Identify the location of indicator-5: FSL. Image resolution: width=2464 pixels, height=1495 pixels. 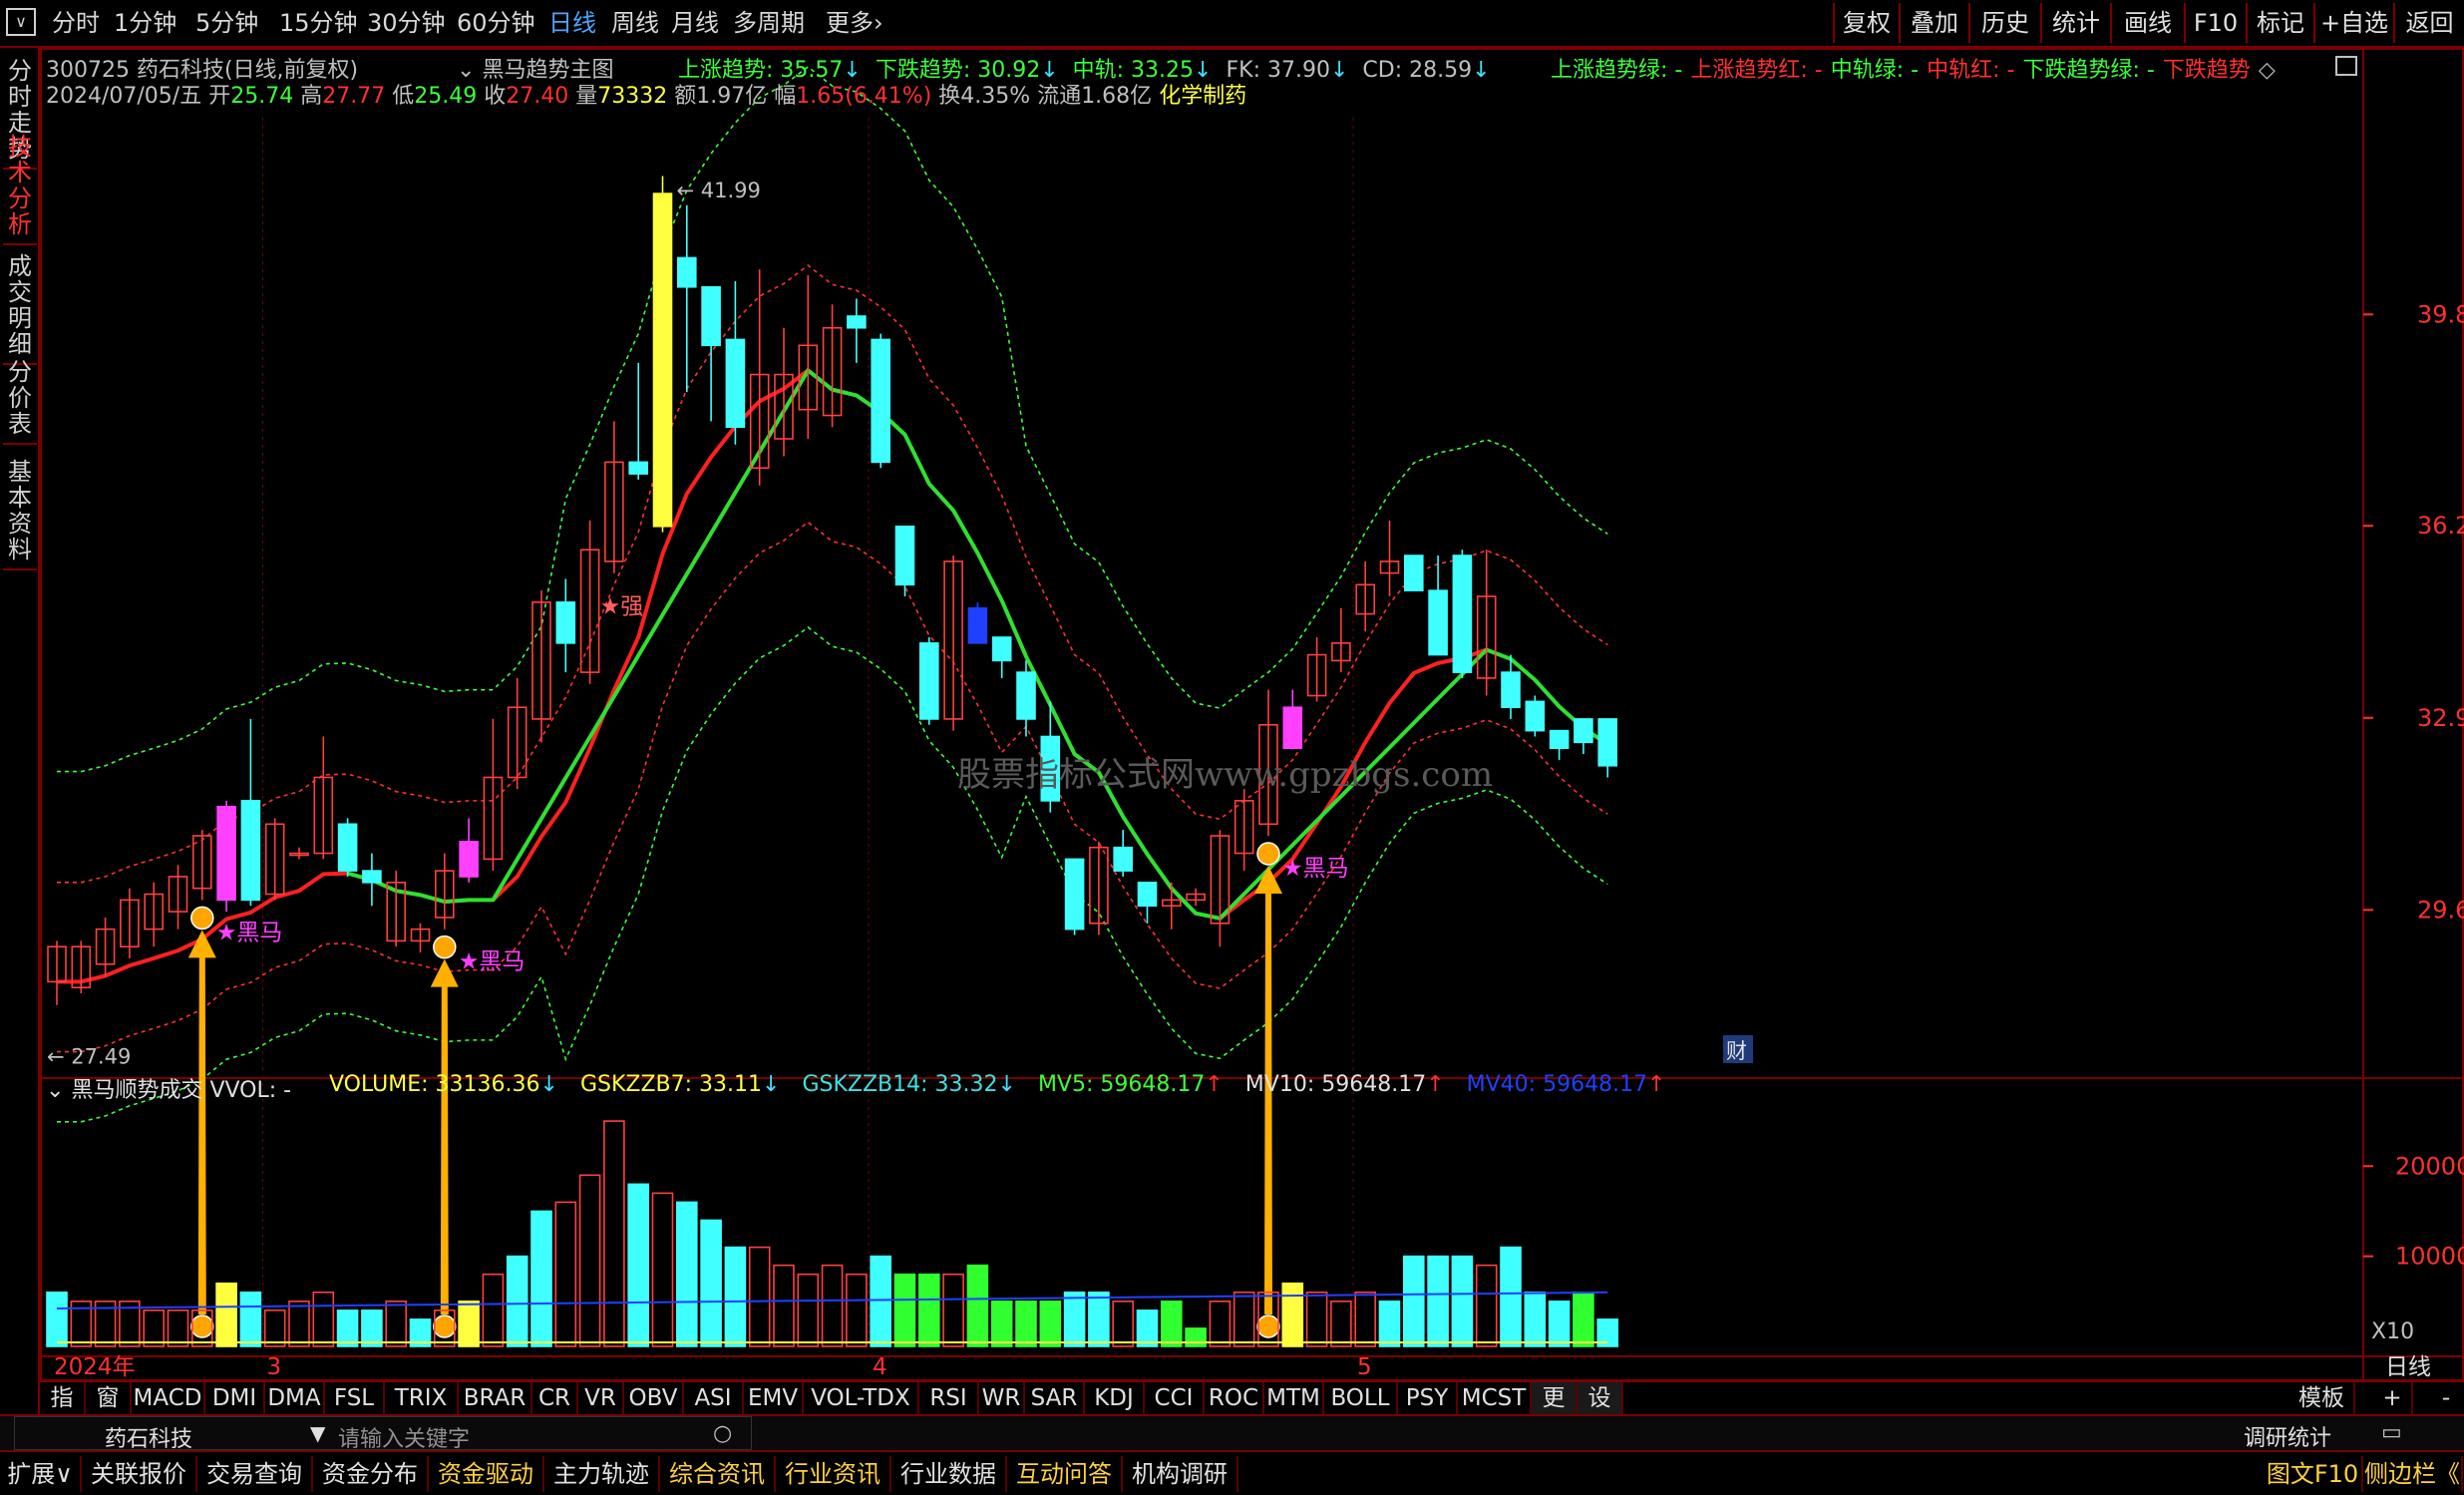
(355, 1398).